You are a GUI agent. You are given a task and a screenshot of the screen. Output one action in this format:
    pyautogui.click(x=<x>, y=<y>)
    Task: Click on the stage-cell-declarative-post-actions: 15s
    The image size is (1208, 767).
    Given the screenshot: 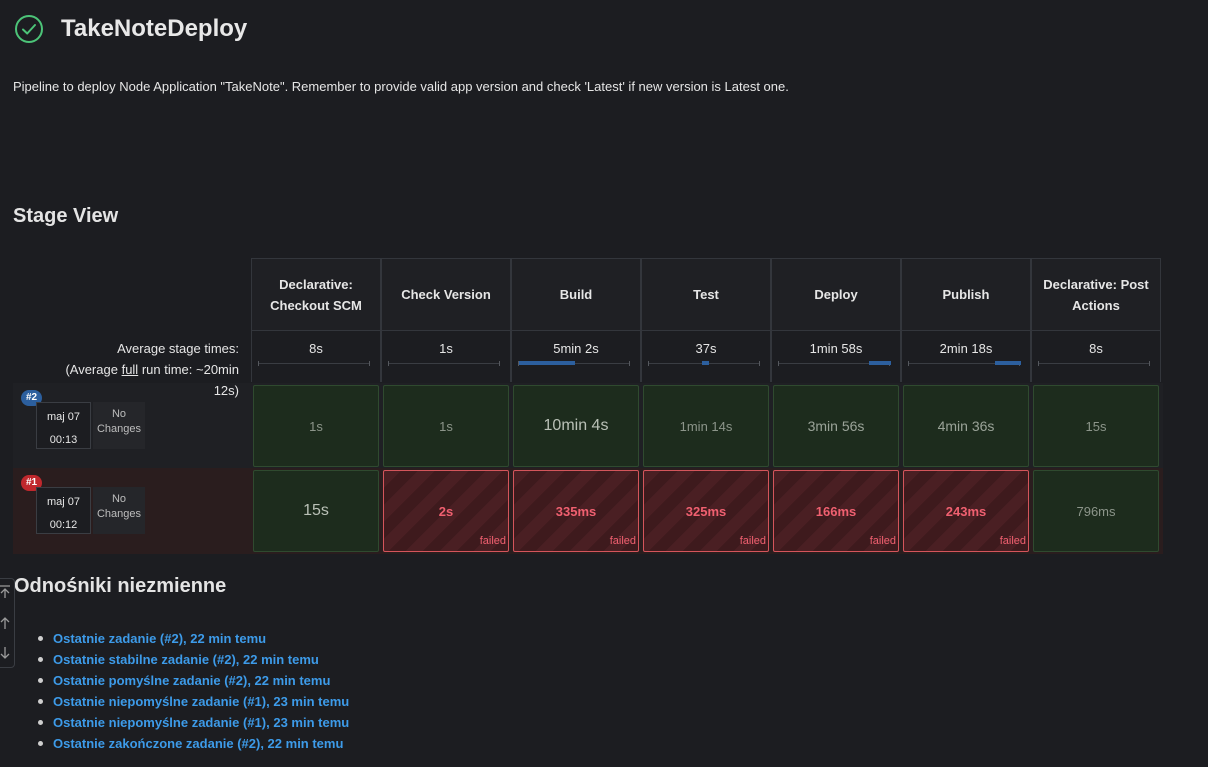 What is the action you would take?
    pyautogui.click(x=1096, y=426)
    